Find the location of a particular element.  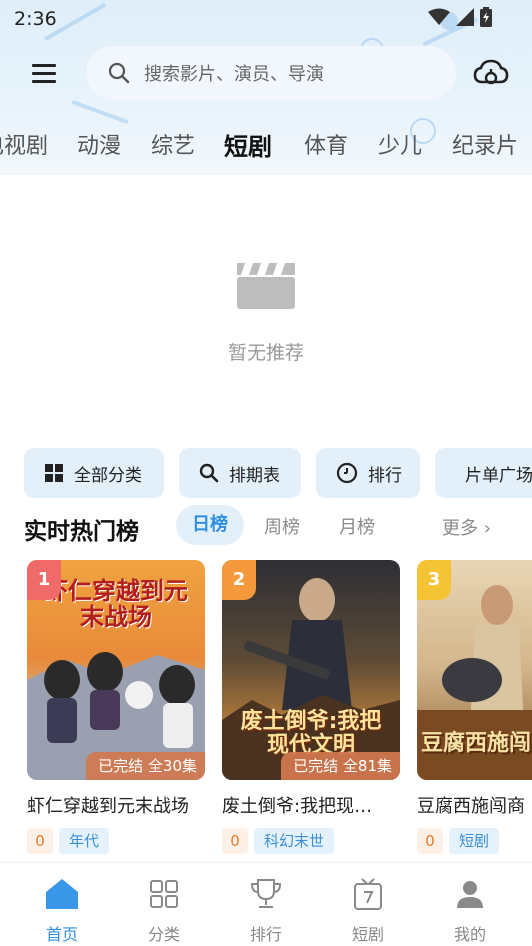

trophy-icon is located at coordinates (266, 893).